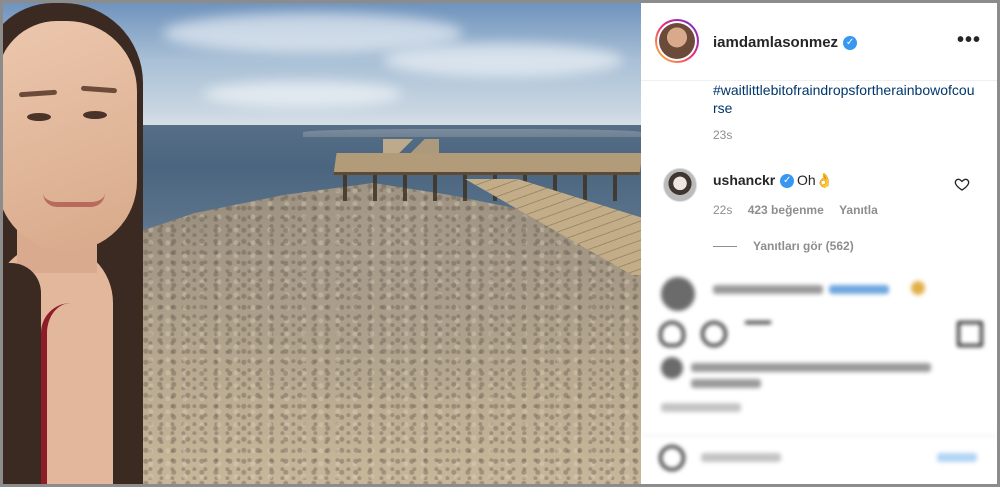  Describe the element at coordinates (756, 334) in the screenshot. I see `share-icon` at that location.